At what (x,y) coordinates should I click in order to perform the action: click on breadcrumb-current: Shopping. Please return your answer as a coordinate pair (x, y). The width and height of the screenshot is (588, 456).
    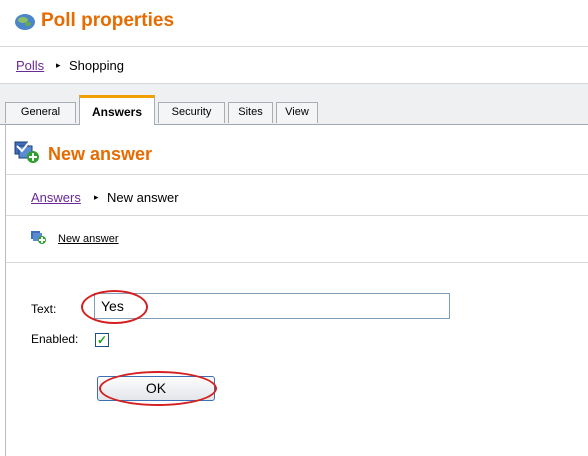
    Looking at the image, I should click on (96, 65).